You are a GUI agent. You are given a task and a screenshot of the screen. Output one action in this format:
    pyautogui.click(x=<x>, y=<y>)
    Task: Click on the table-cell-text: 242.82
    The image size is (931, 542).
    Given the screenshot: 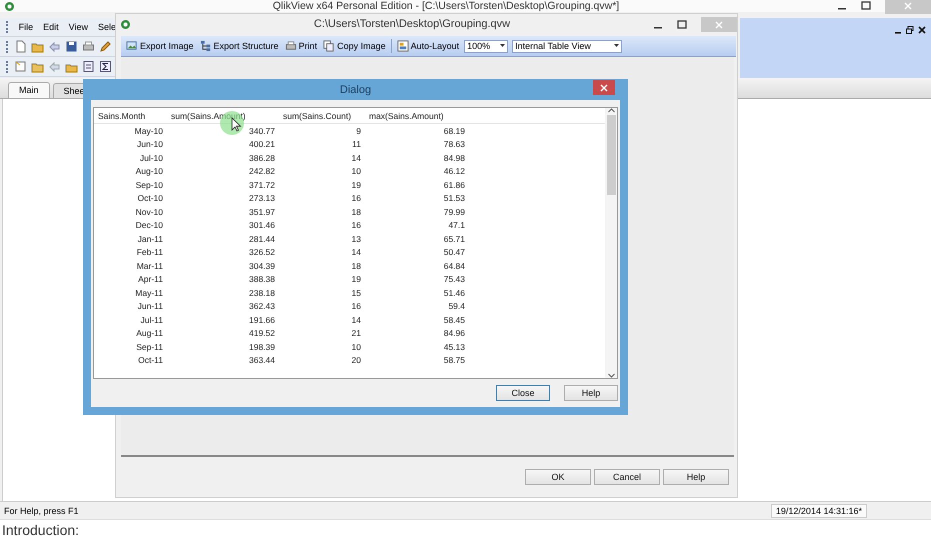 What is the action you would take?
    pyautogui.click(x=262, y=171)
    